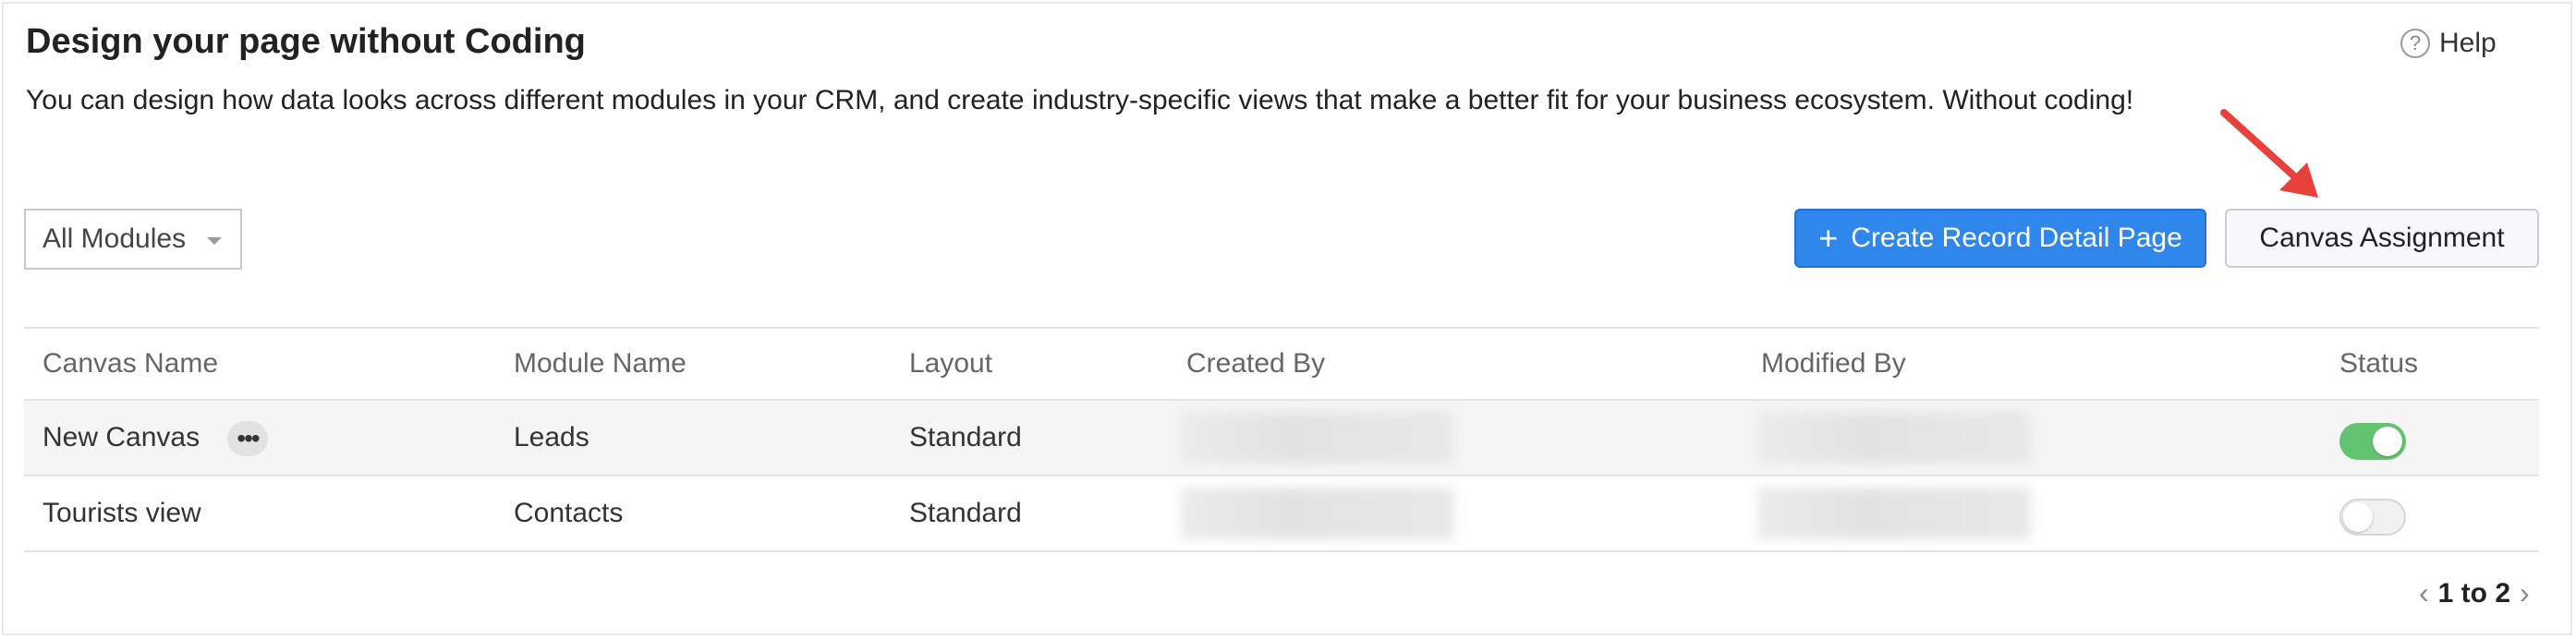 This screenshot has height=639, width=2576. I want to click on module-filter-select: All Modules, so click(133, 240).